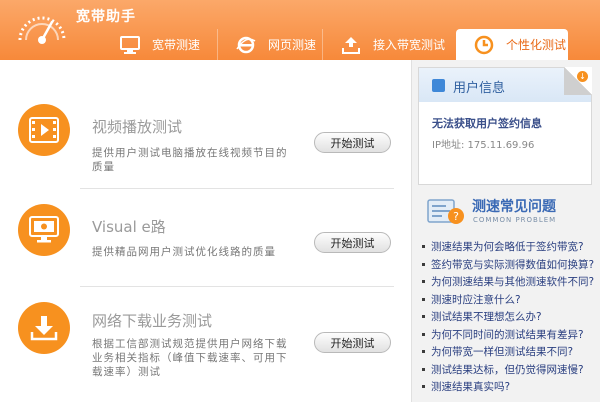 This screenshot has height=402, width=600. Describe the element at coordinates (44, 230) in the screenshot. I see `monitor-route-icon` at that location.